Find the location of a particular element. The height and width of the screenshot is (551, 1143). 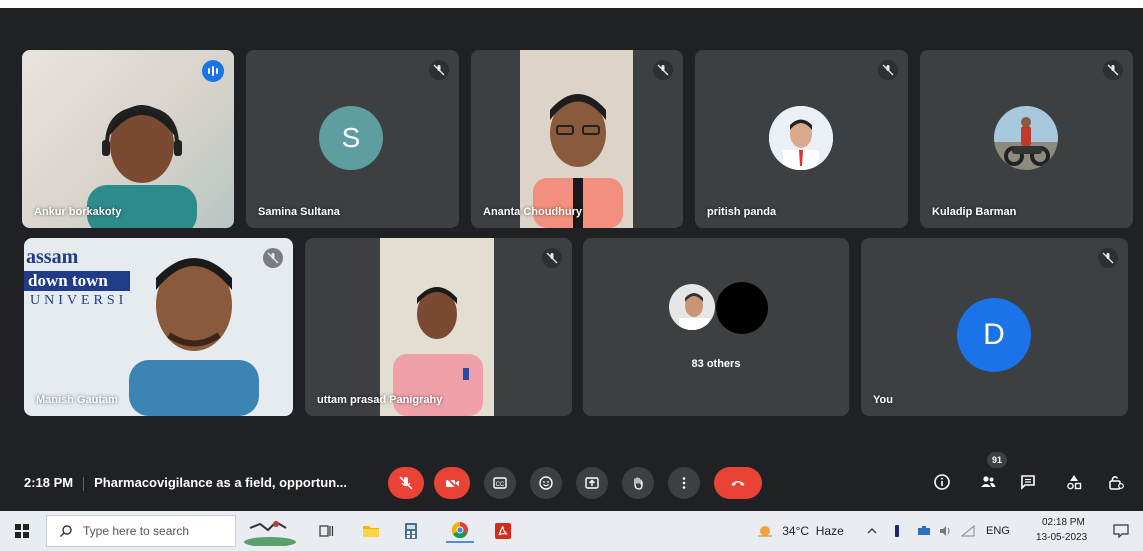

raise-hand-icon is located at coordinates (638, 483).